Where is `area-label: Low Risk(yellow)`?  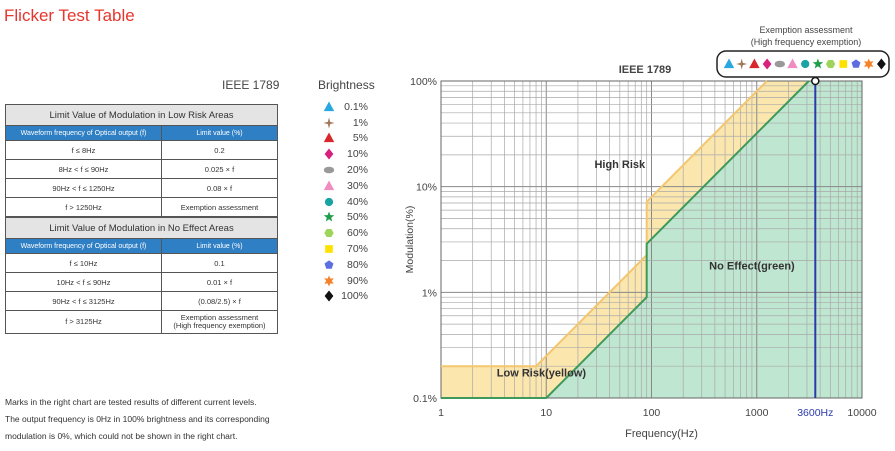 area-label: Low Risk(yellow) is located at coordinates (542, 373).